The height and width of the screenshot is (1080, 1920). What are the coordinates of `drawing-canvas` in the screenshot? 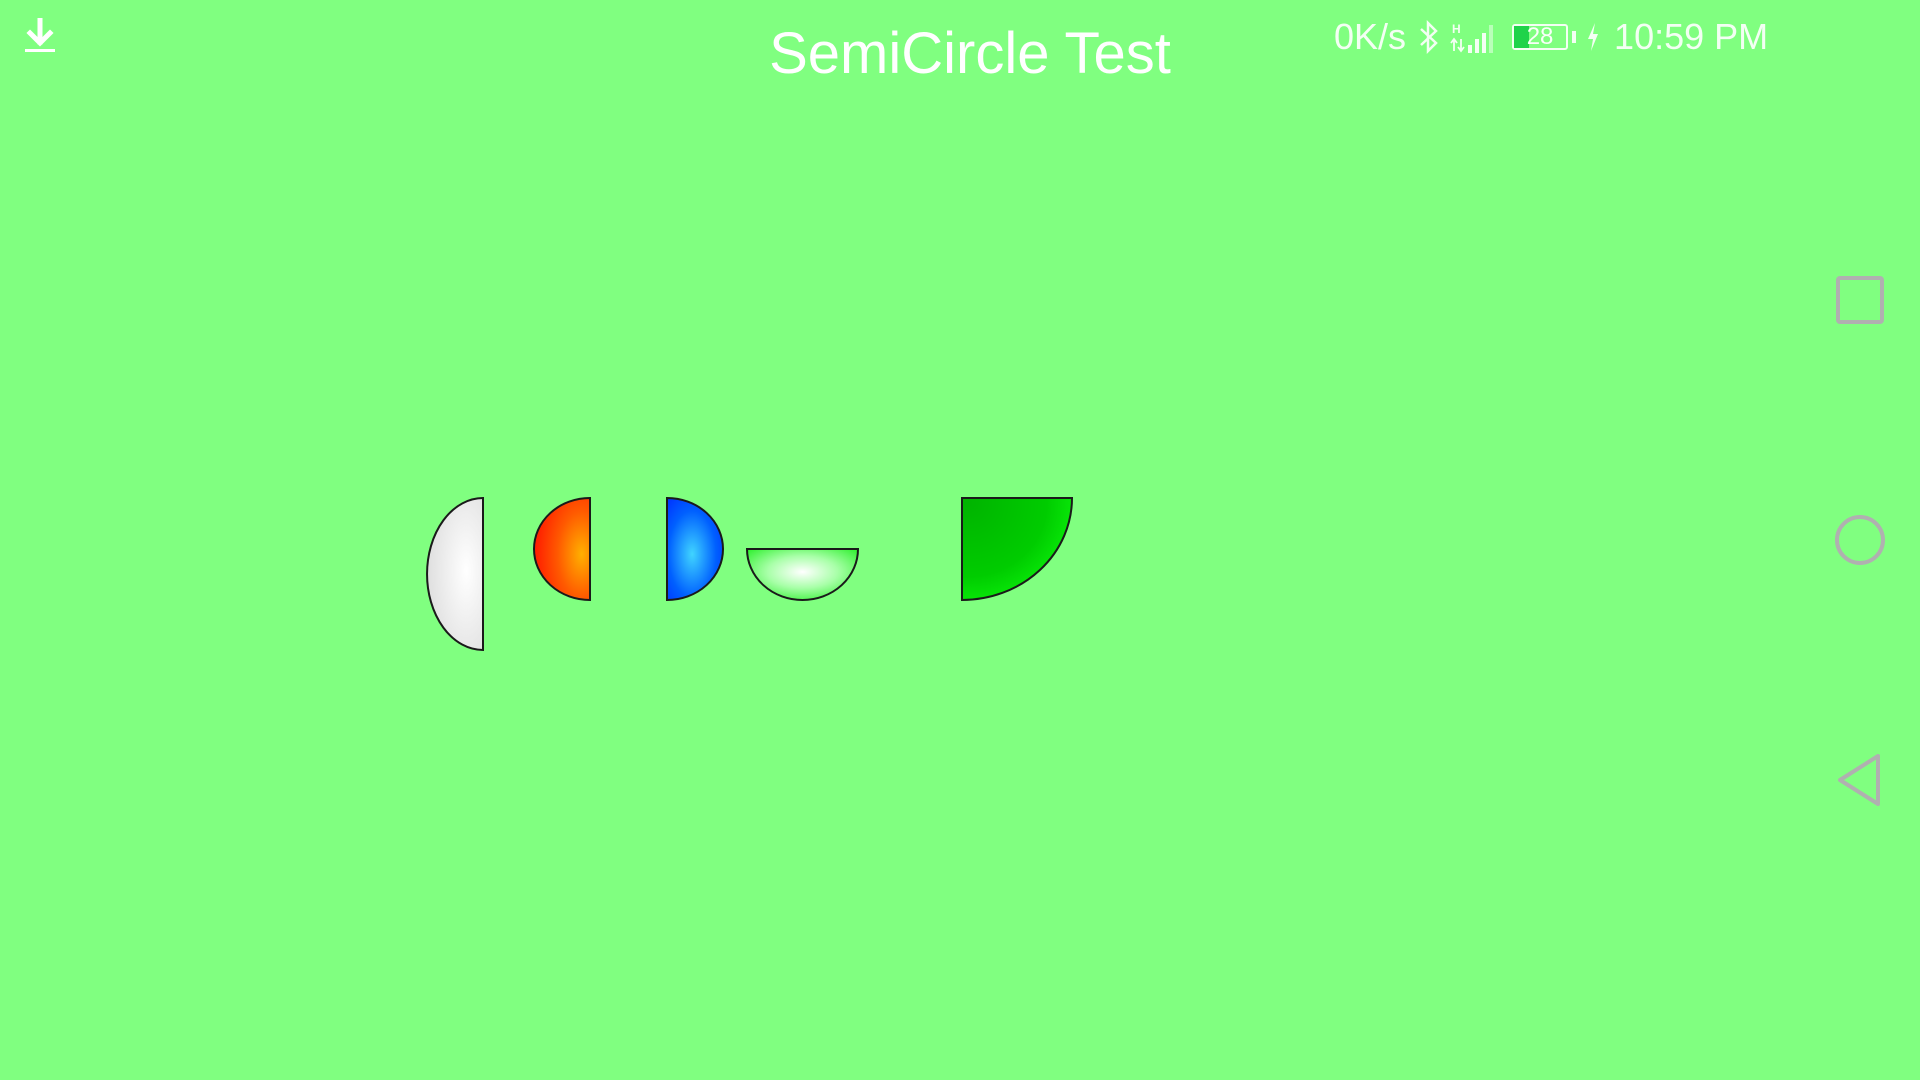 It's located at (750, 574).